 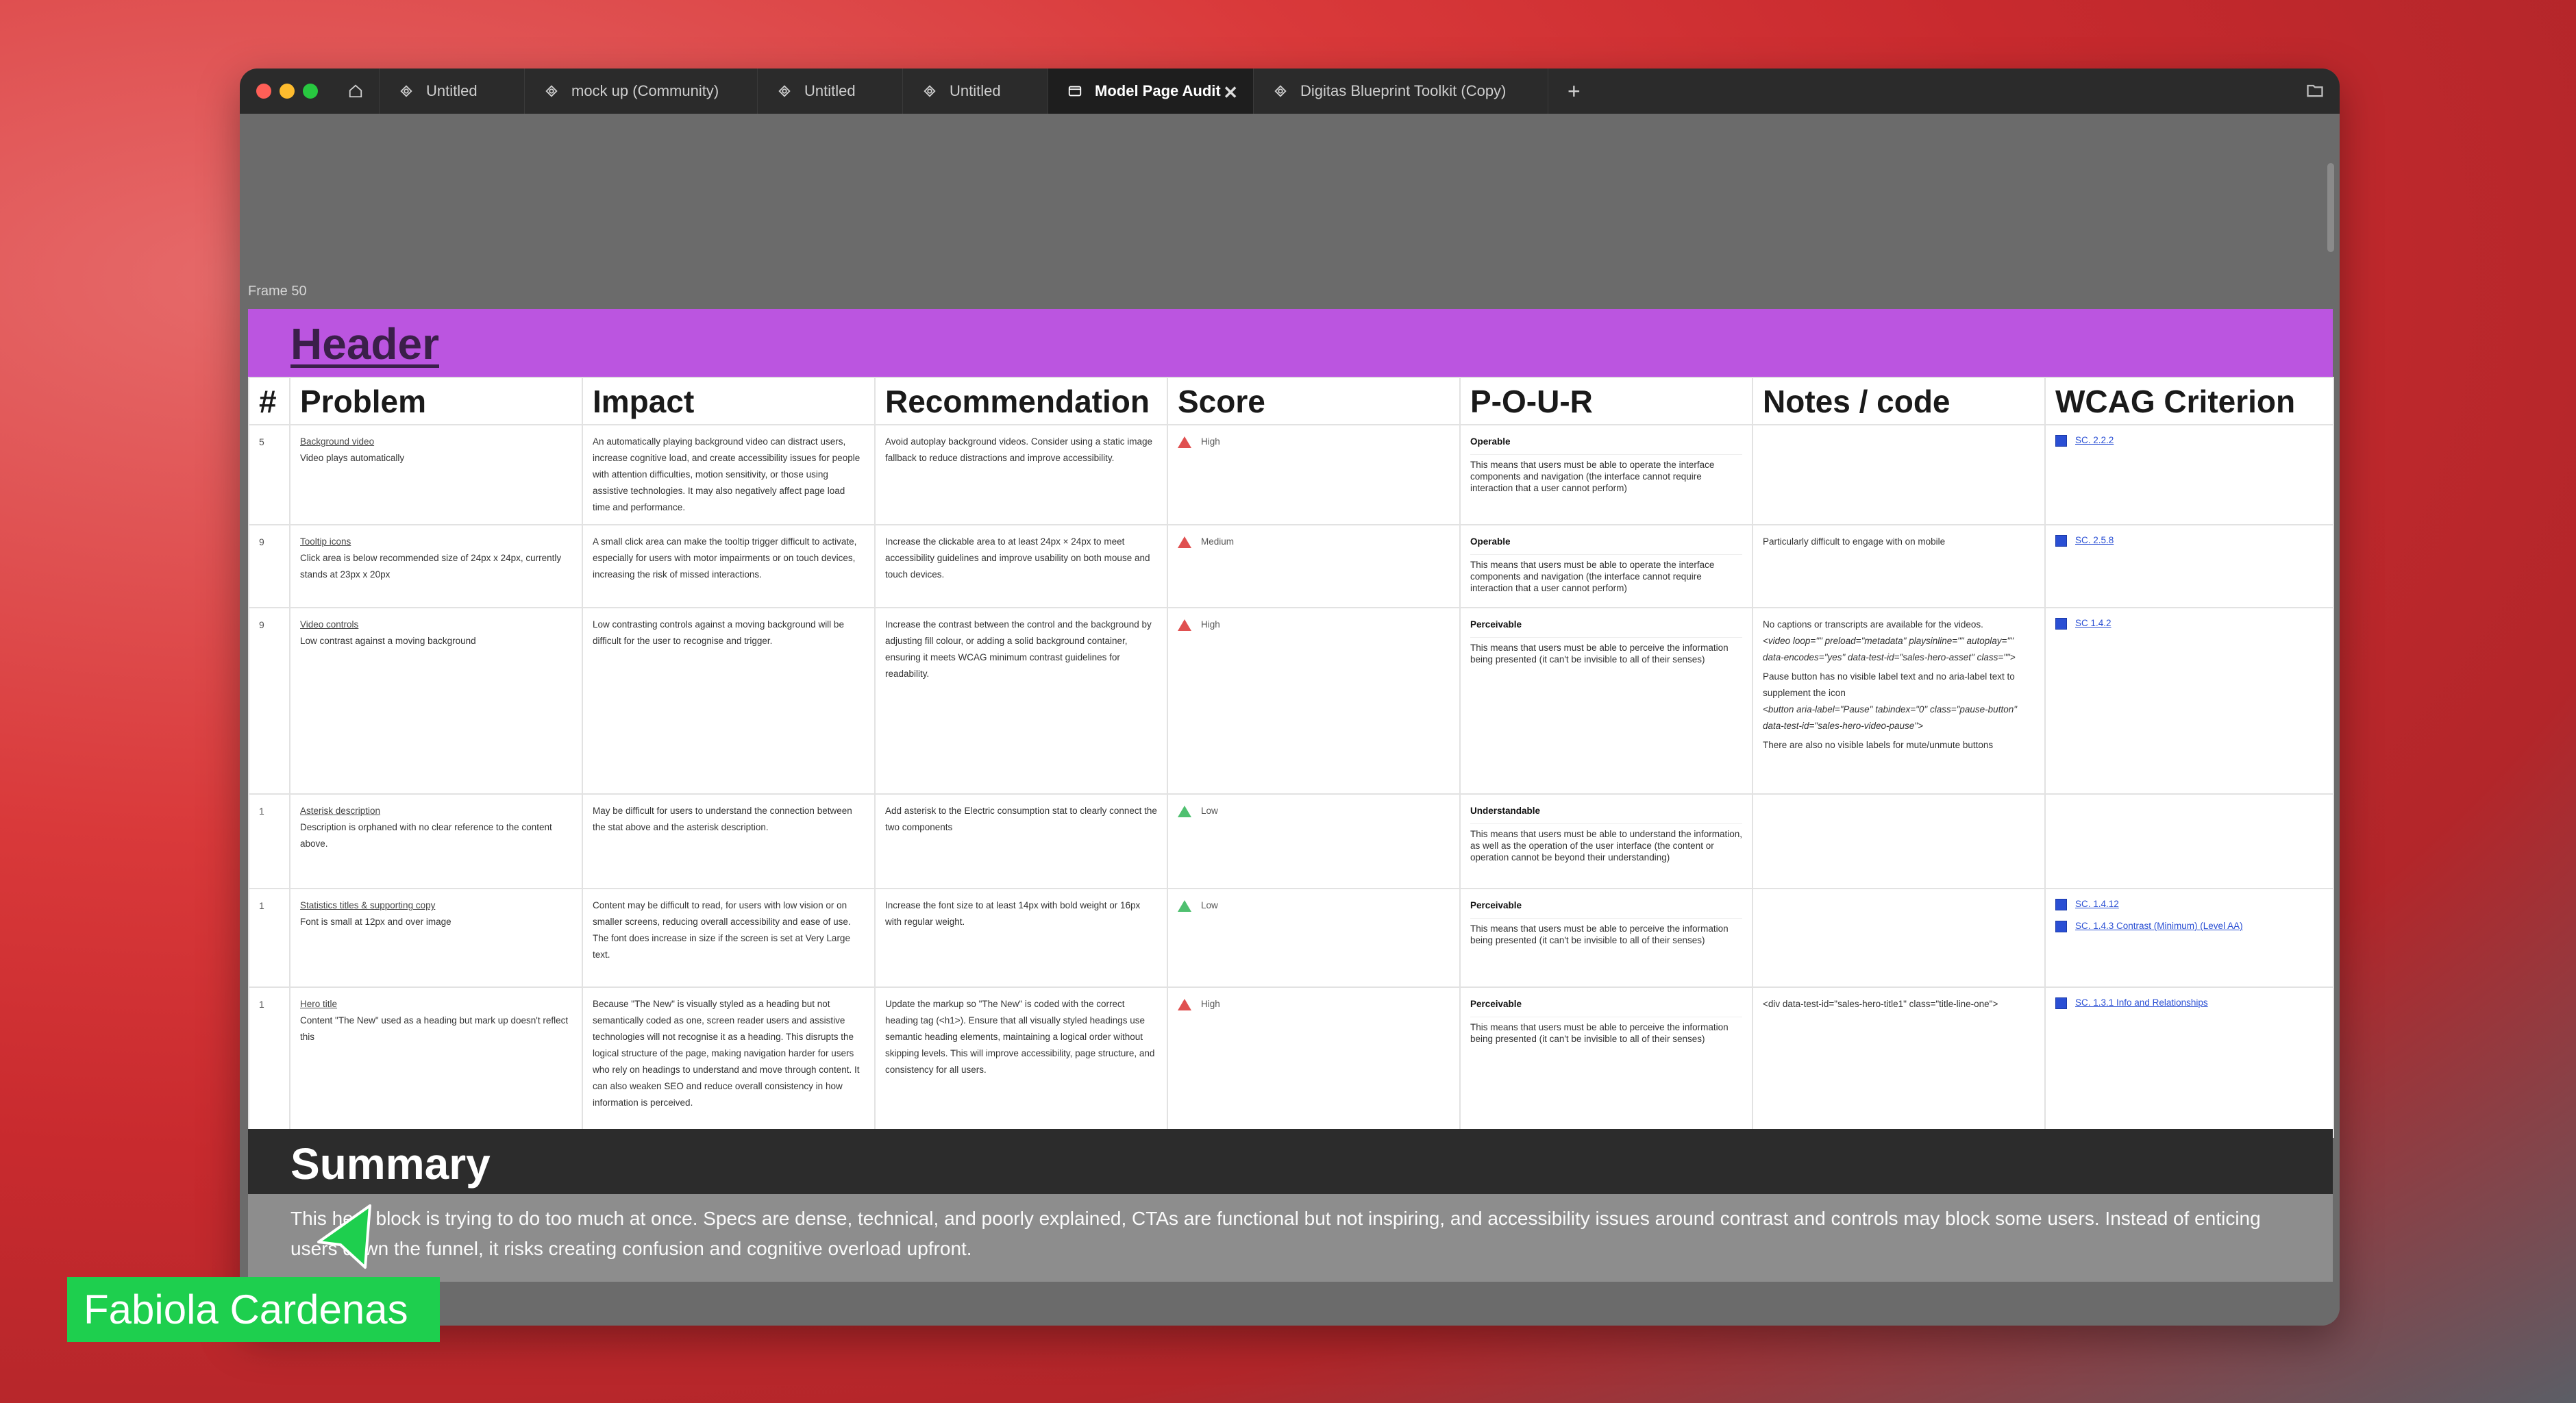 What do you see at coordinates (1496, 1004) in the screenshot?
I see `pour-principle: Perceivable` at bounding box center [1496, 1004].